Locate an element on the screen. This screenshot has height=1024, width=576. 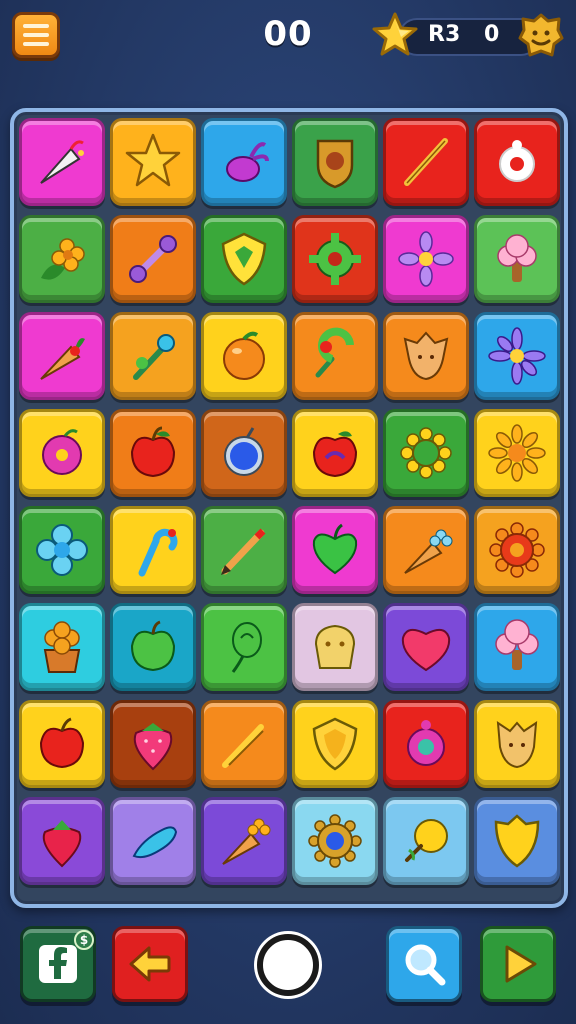
play-button is located at coordinates (518, 964).